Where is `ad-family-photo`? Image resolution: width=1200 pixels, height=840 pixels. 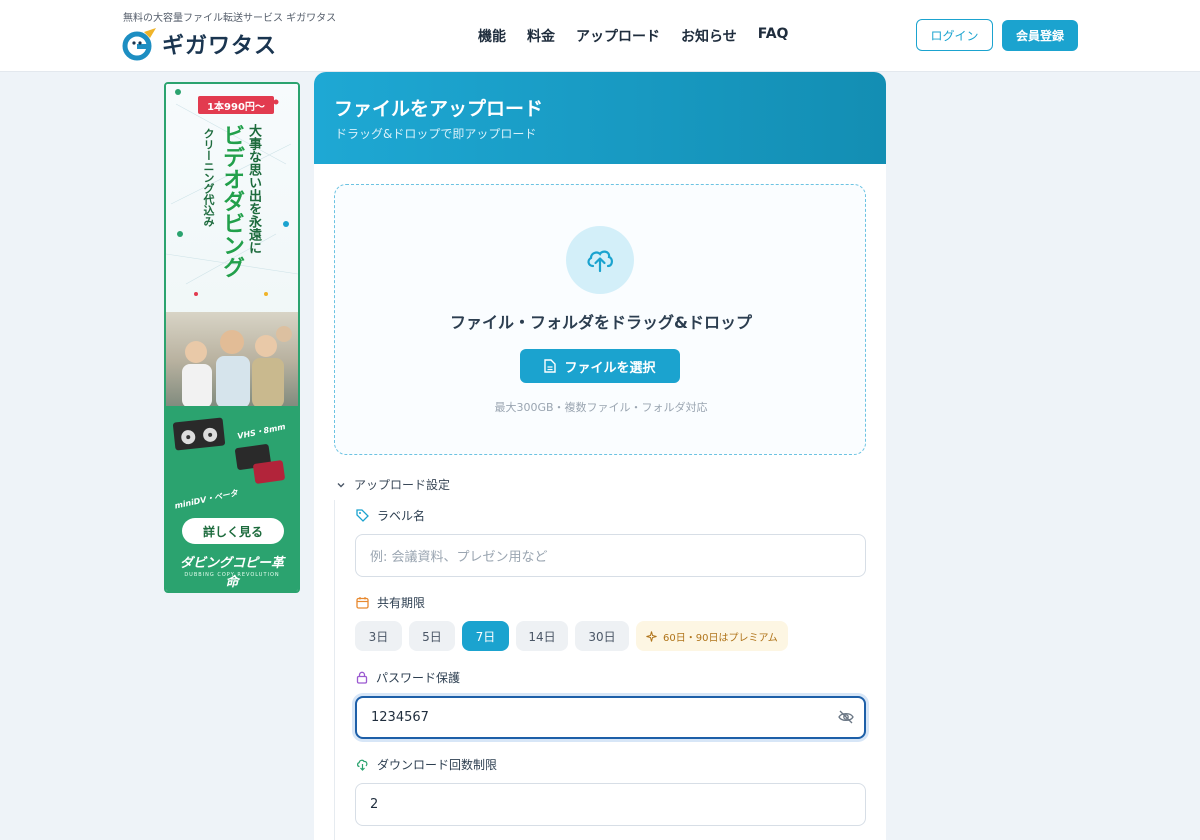 ad-family-photo is located at coordinates (232, 360).